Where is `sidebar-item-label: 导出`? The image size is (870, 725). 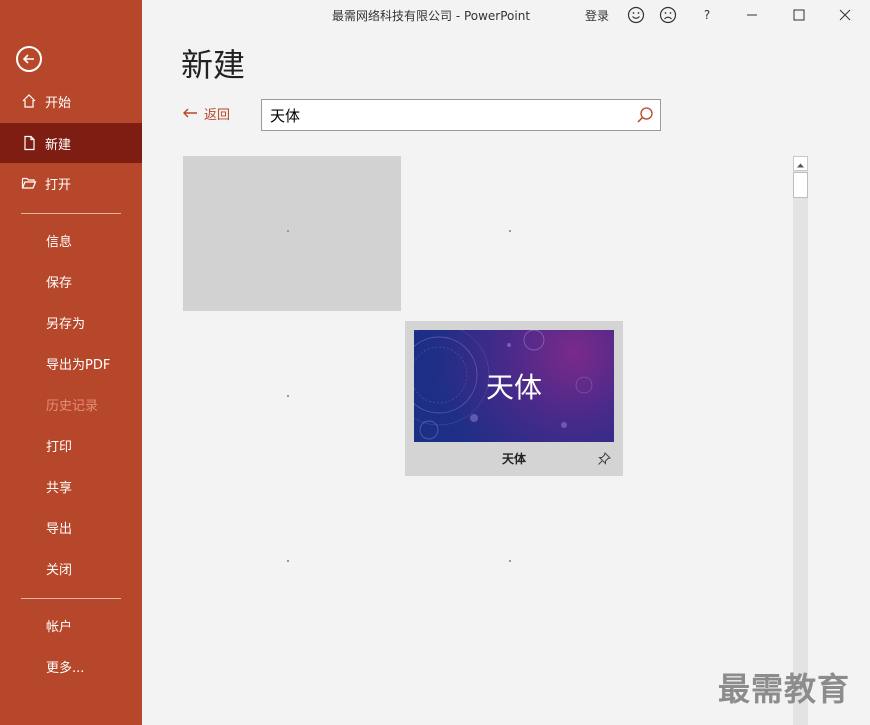 sidebar-item-label: 导出 is located at coordinates (59, 529).